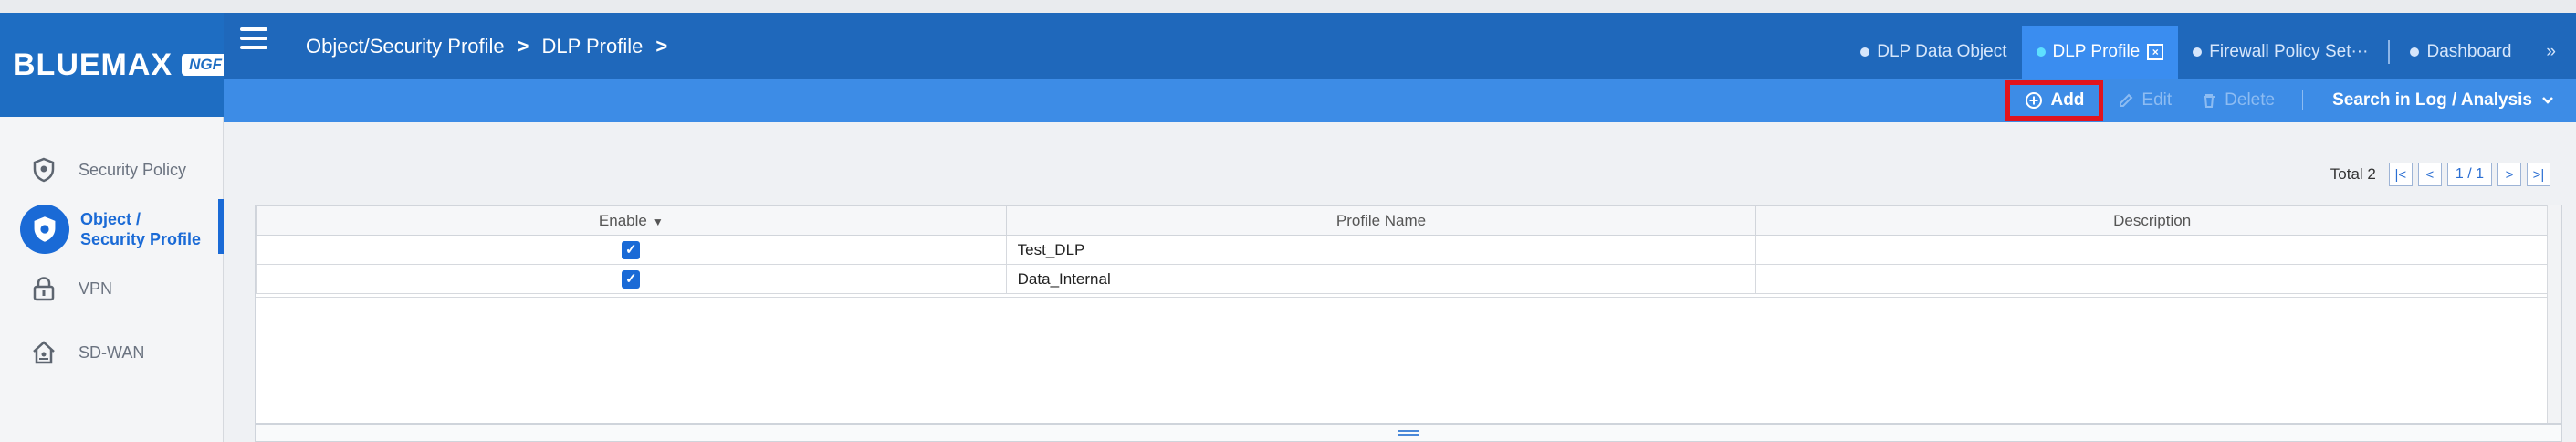 The image size is (2576, 442). I want to click on edit-button: Edit, so click(2144, 100).